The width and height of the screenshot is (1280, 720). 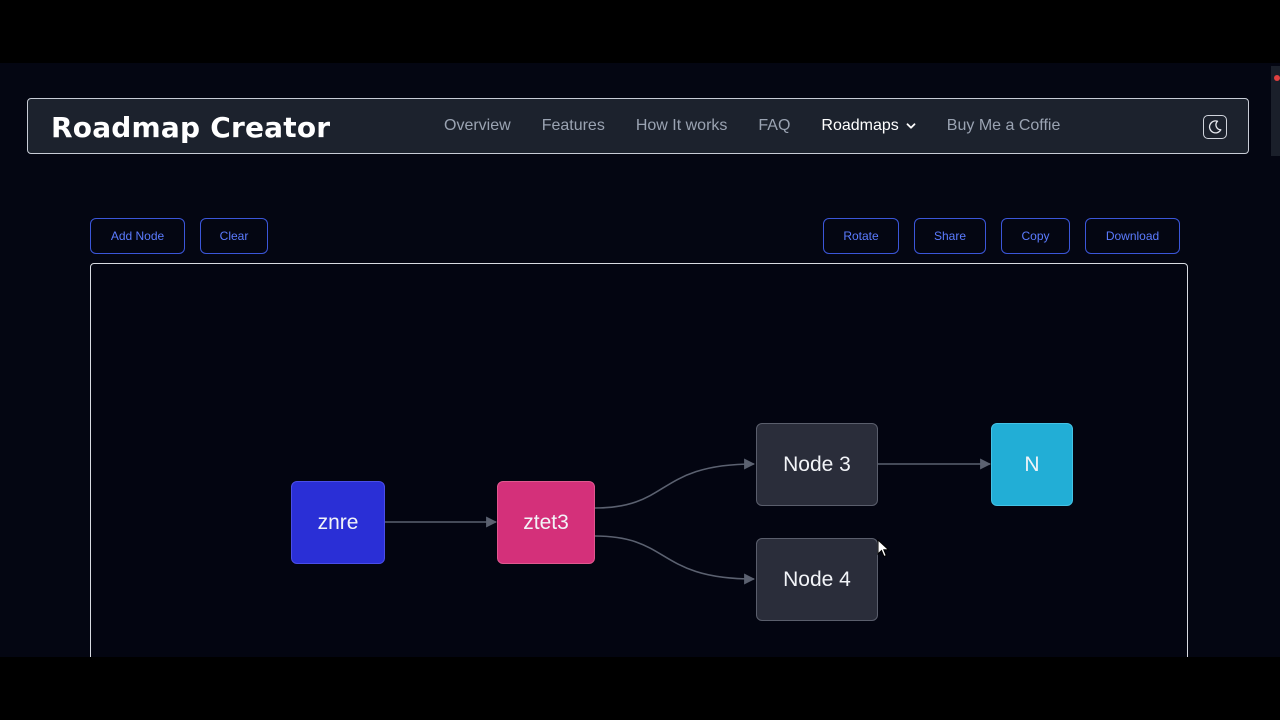 I want to click on nav-features: Features, so click(x=573, y=126).